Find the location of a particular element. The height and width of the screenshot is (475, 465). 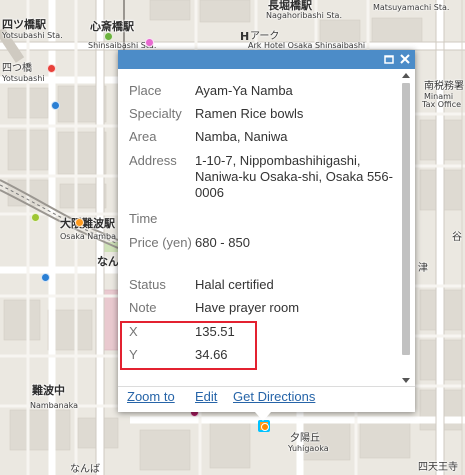

field-label: Place is located at coordinates (145, 90).